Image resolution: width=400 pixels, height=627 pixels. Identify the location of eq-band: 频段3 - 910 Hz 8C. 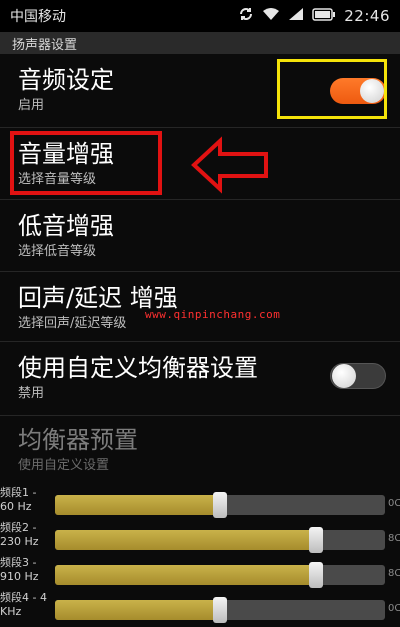
(200, 574).